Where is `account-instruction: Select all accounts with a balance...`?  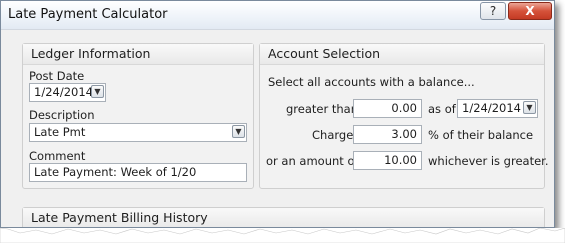 account-instruction: Select all accounts with a balance... is located at coordinates (371, 82).